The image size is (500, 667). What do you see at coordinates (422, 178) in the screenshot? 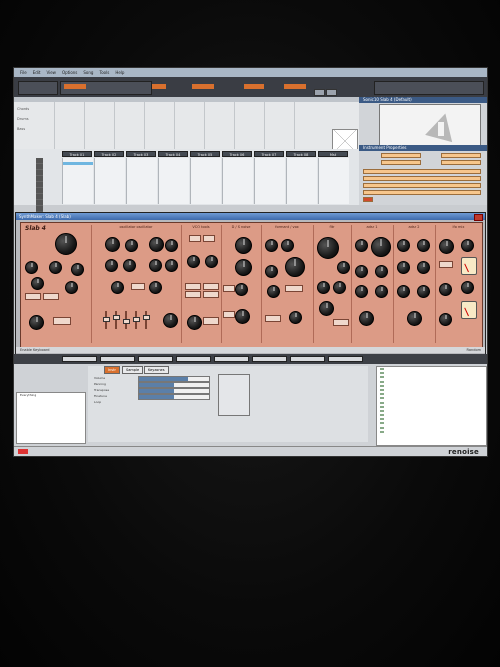
I see `midi-selector` at bounding box center [422, 178].